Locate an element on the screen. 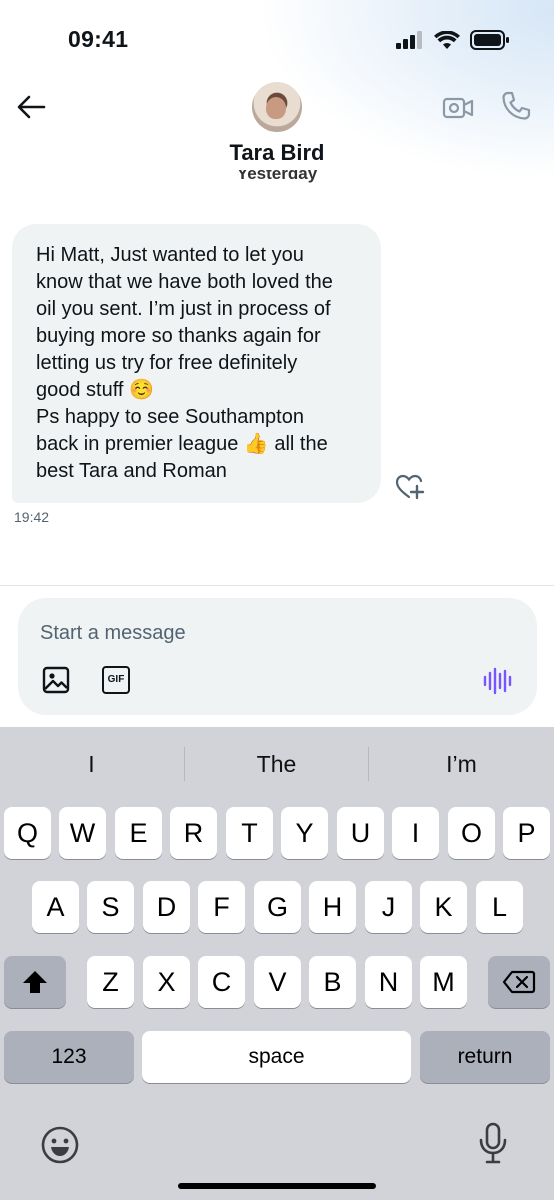  key-a: A is located at coordinates (55, 907).